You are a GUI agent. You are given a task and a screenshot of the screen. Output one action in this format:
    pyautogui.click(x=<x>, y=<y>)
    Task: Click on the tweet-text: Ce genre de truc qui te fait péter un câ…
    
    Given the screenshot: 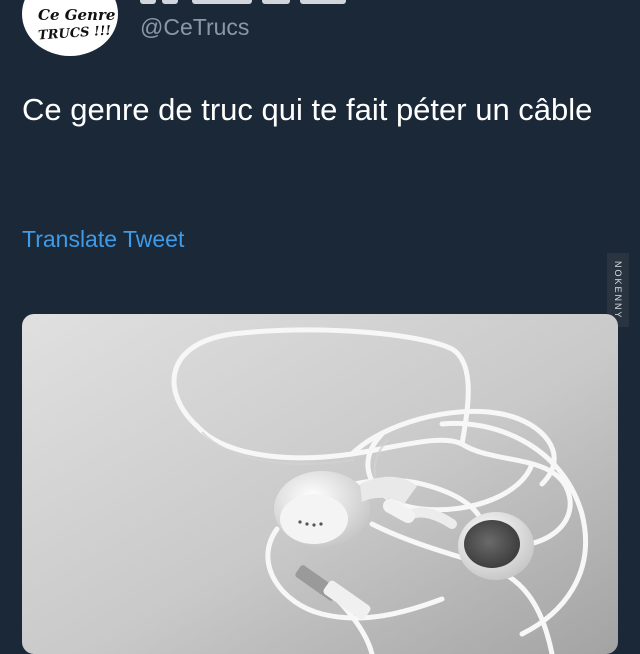 What is the action you would take?
    pyautogui.click(x=307, y=109)
    